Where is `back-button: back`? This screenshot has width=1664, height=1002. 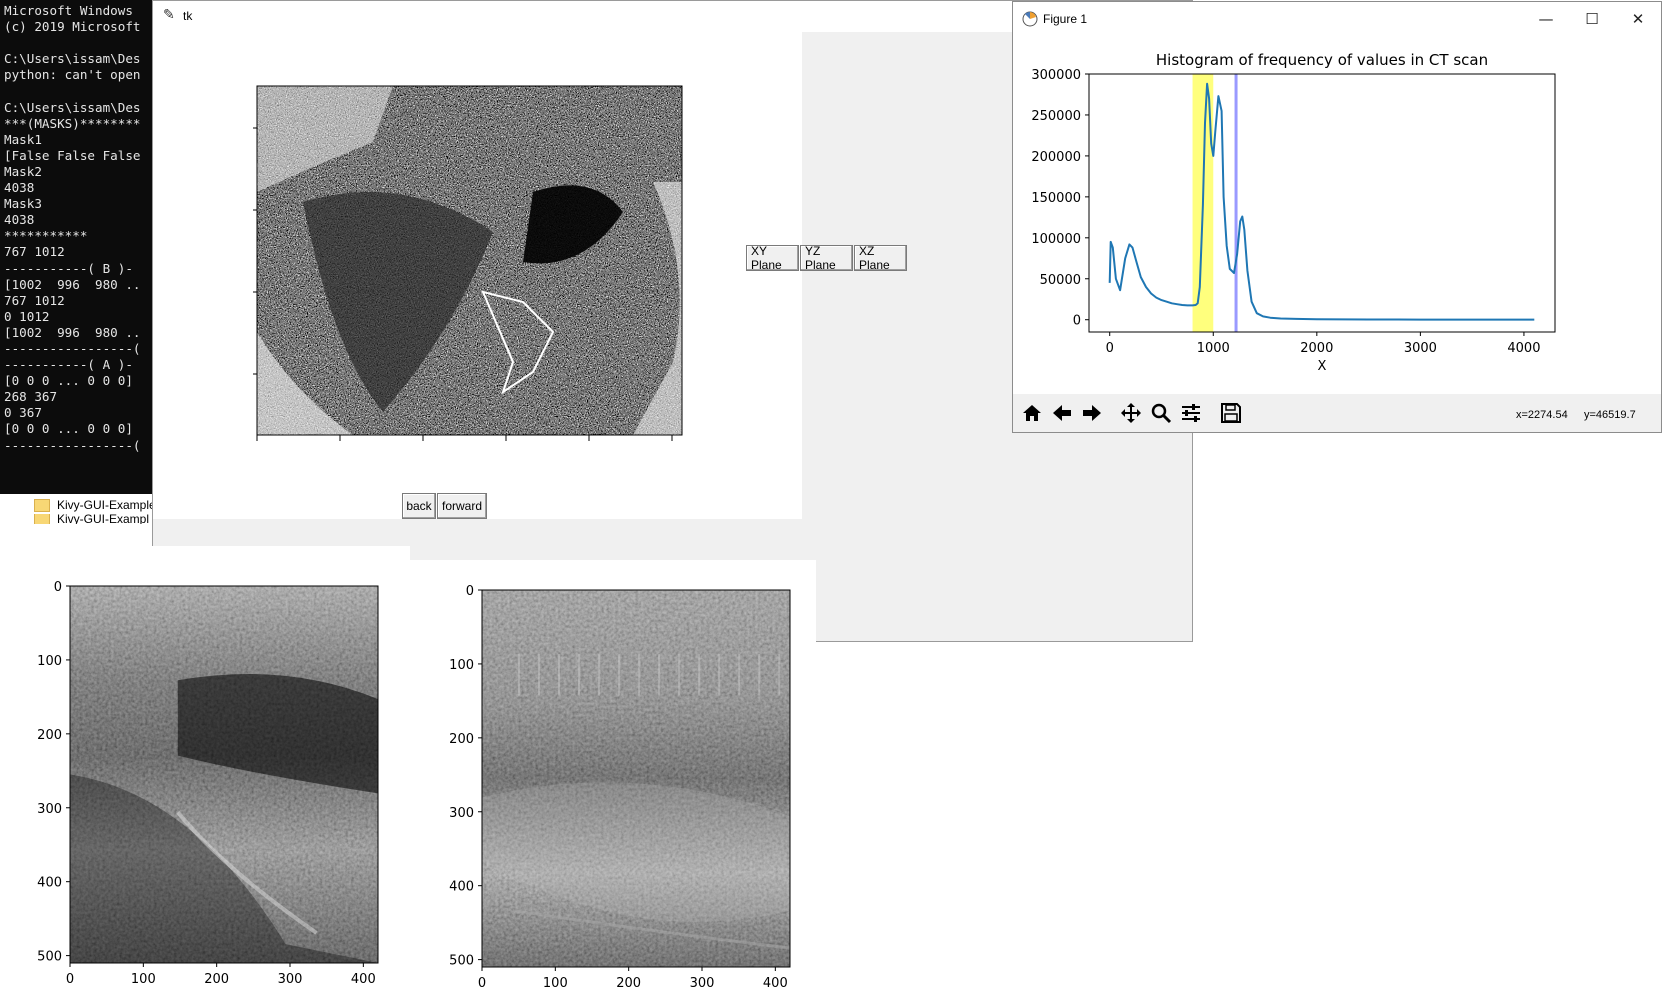
back-button: back is located at coordinates (419, 506).